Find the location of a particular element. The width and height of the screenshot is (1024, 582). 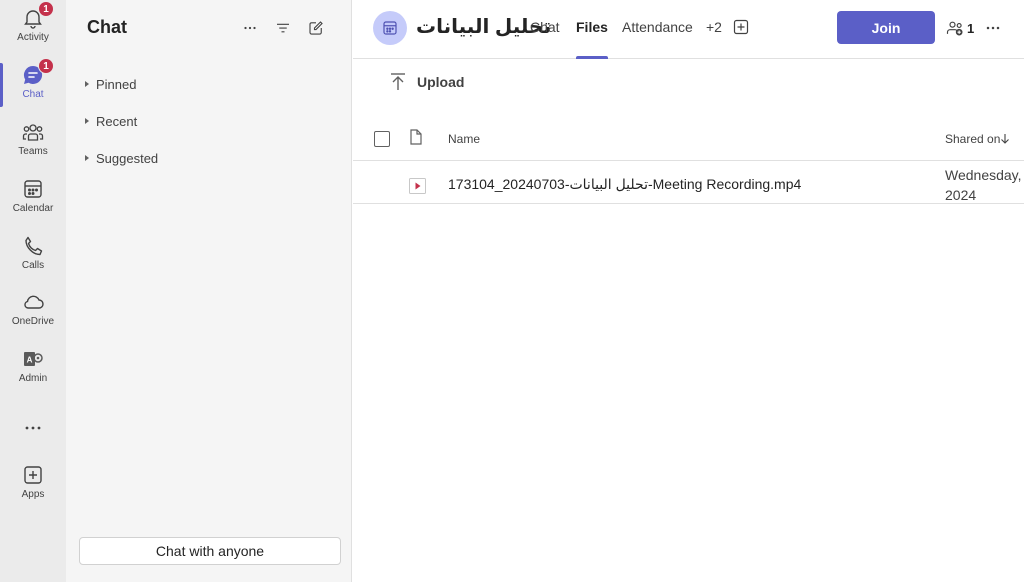

column-shared-on-header: Shared on is located at coordinates (977, 139).